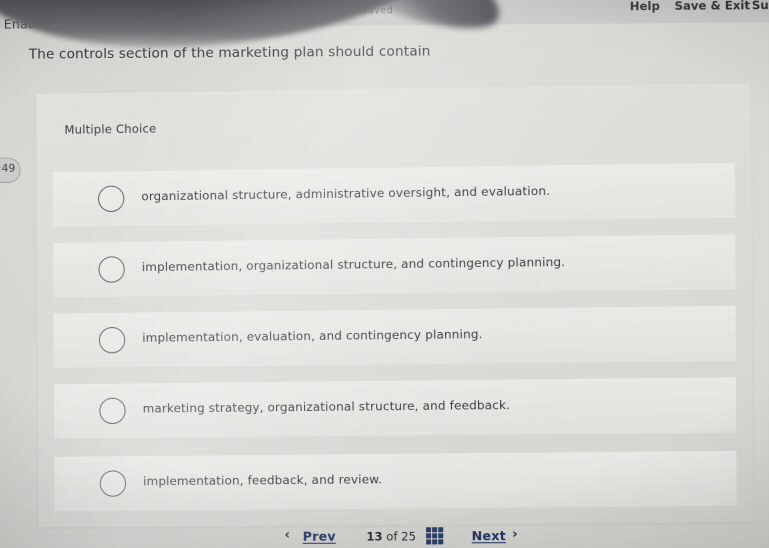 The height and width of the screenshot is (548, 769). I want to click on answer-option: implementation, feedback, and review., so click(395, 481).